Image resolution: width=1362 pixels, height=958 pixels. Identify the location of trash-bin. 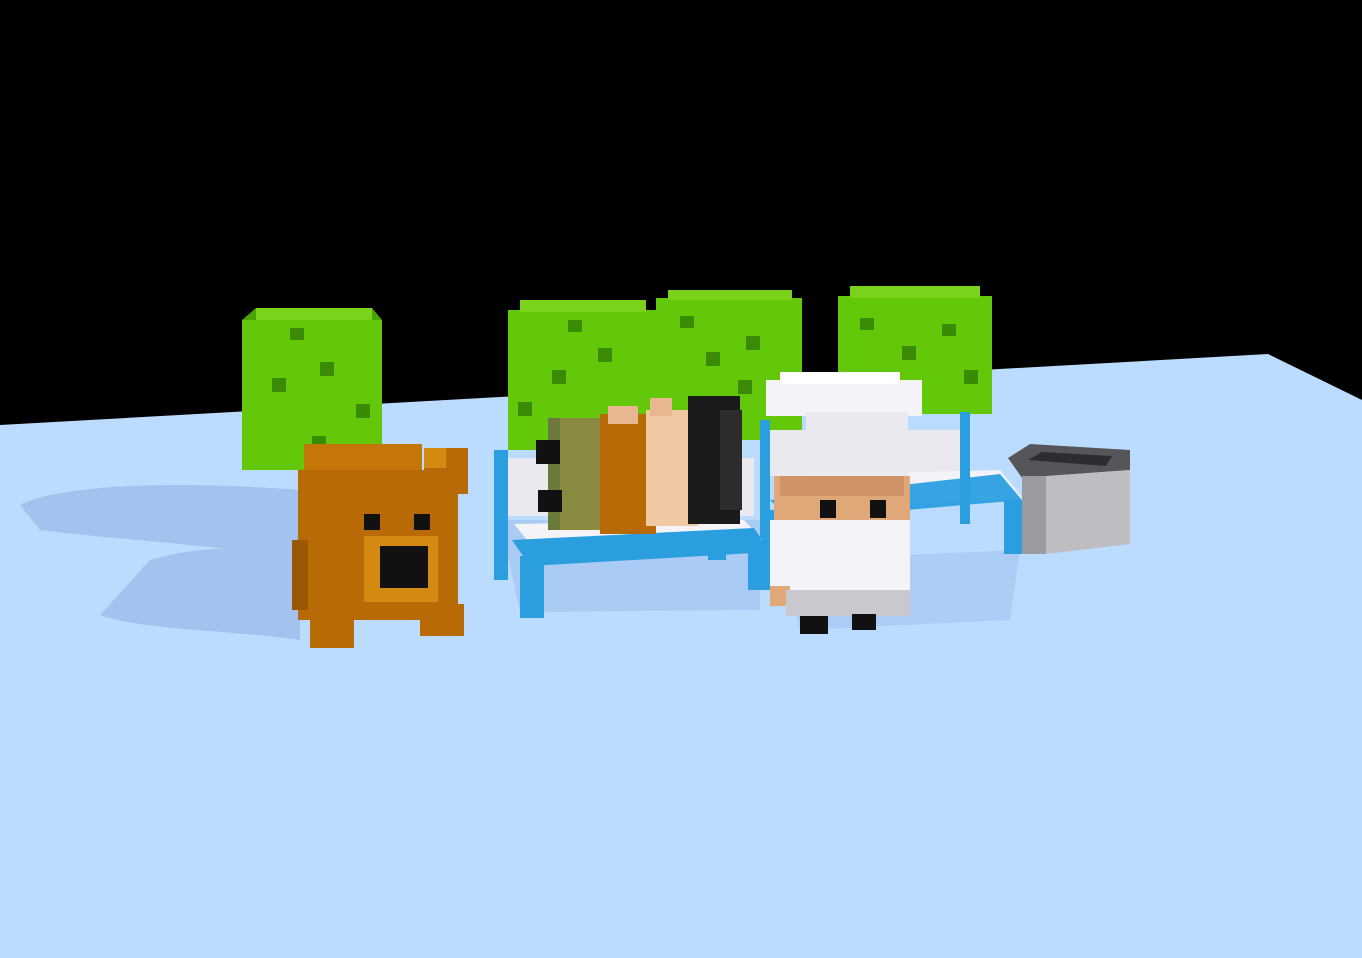
(1069, 499).